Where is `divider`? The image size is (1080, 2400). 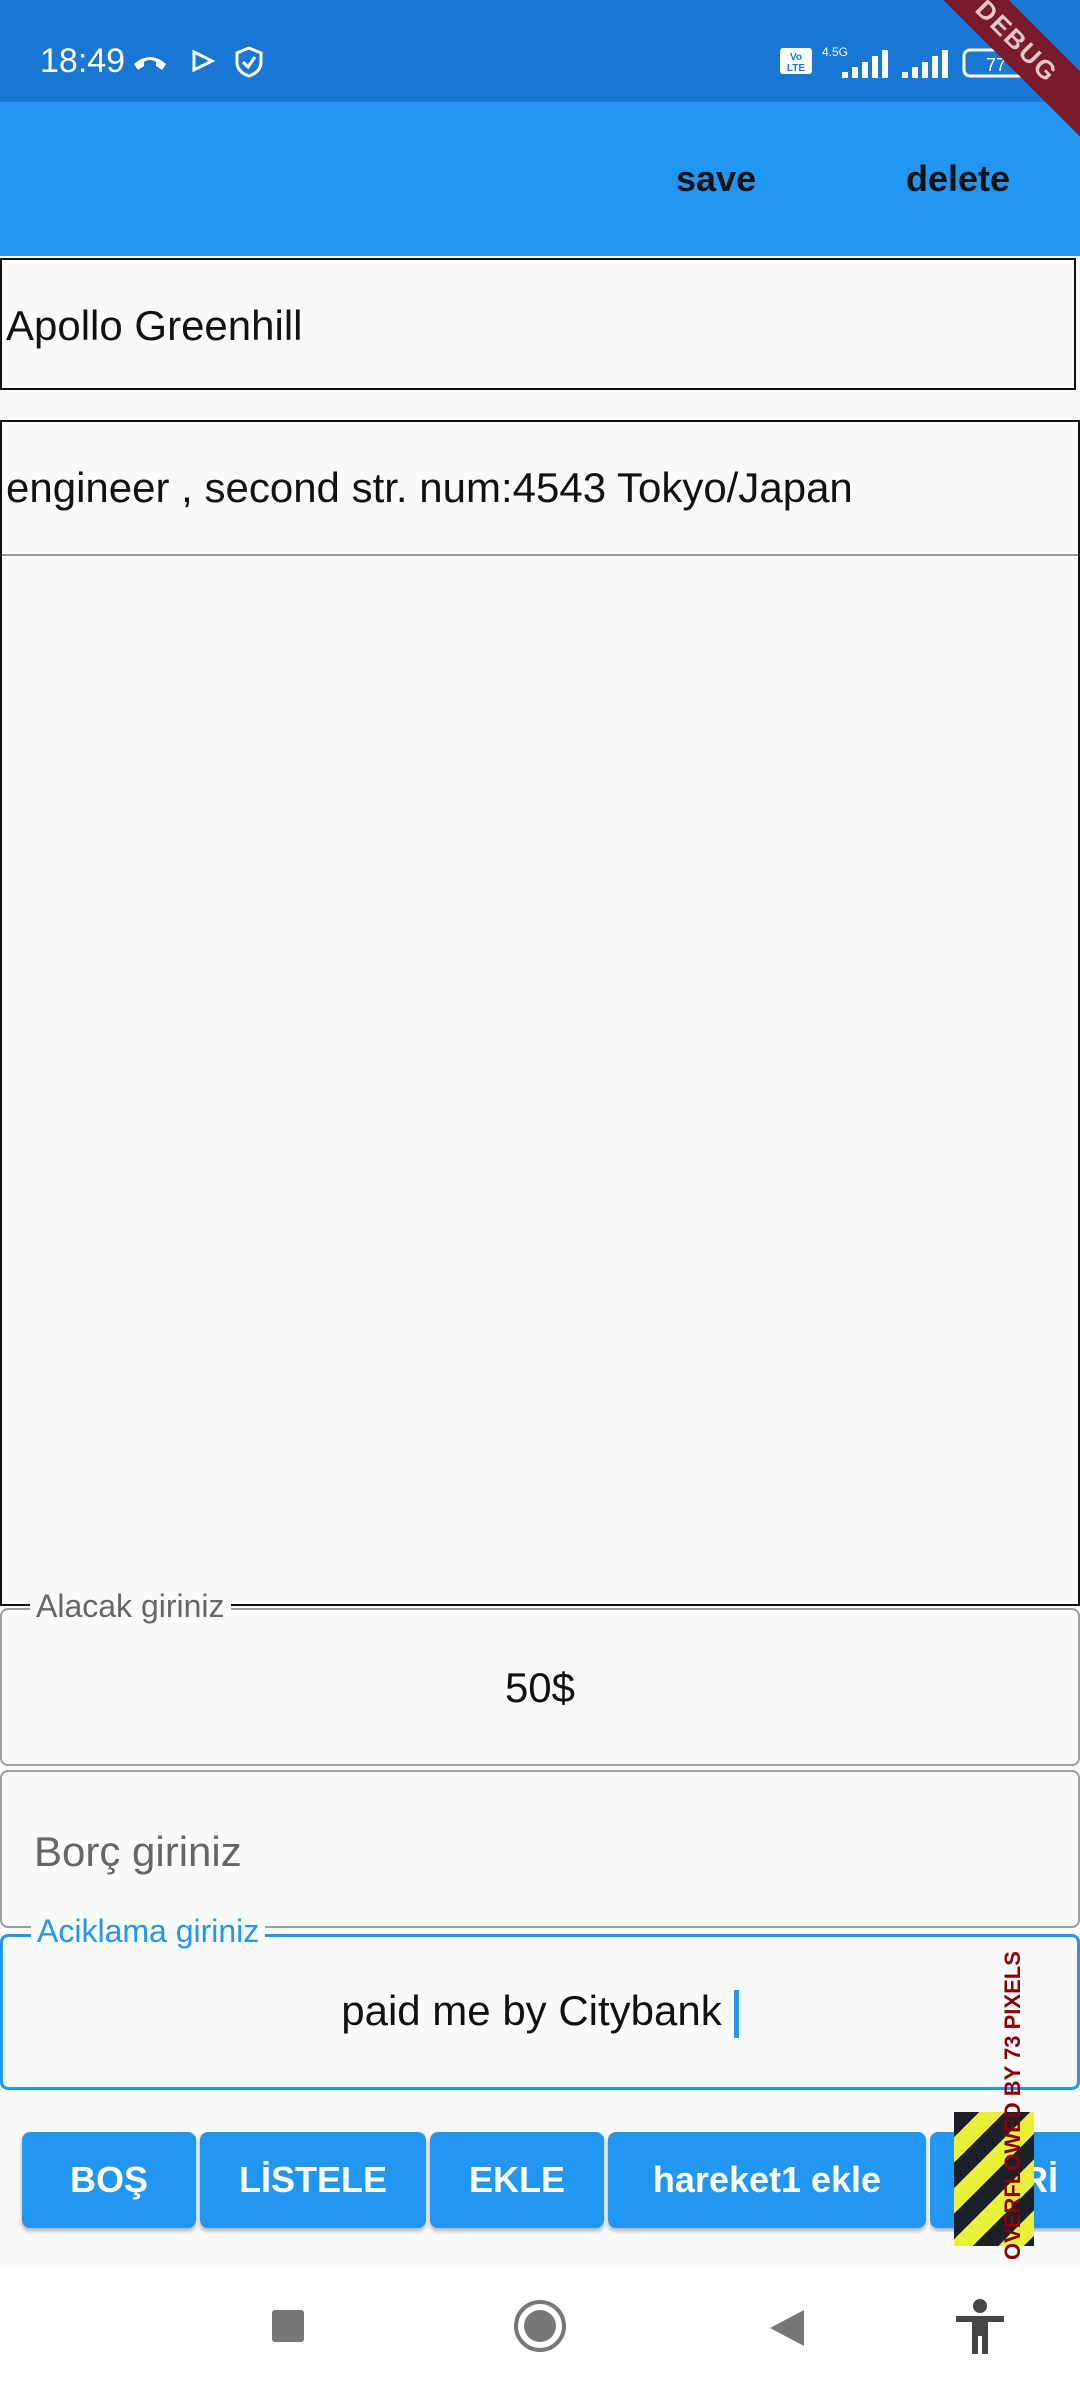 divider is located at coordinates (540, 555).